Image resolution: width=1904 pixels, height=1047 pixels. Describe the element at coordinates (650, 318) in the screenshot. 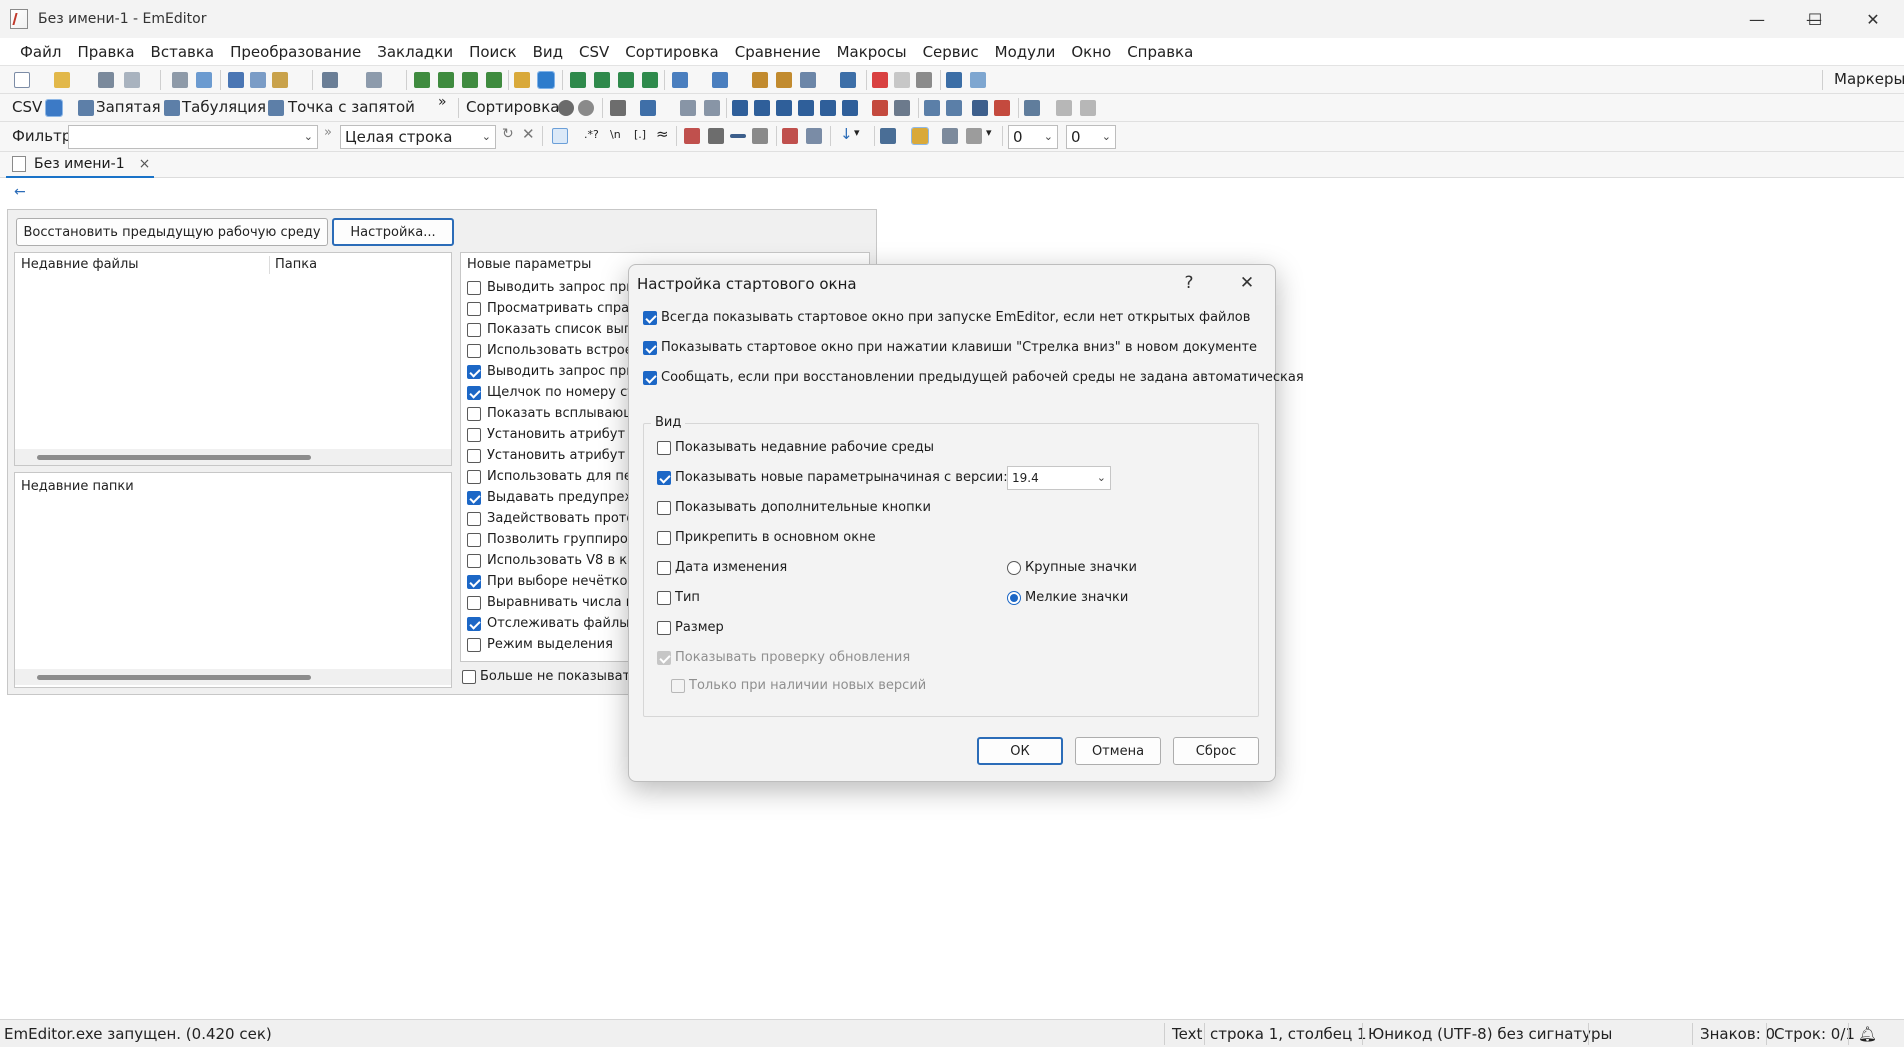

I see `startup-option-checkbox` at that location.